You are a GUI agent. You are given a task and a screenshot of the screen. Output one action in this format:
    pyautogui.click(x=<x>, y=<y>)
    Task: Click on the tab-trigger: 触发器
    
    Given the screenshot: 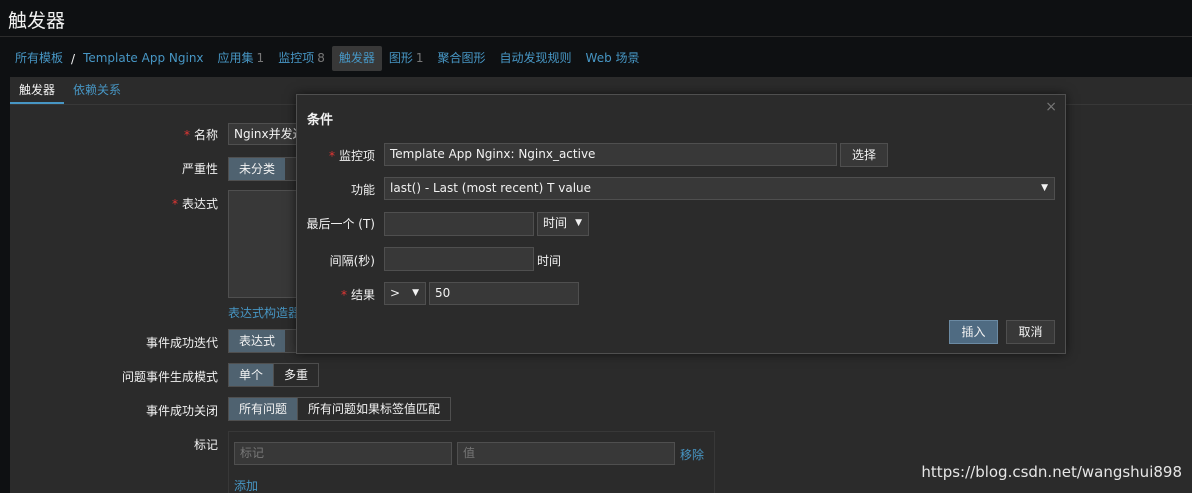 What is the action you would take?
    pyautogui.click(x=37, y=90)
    